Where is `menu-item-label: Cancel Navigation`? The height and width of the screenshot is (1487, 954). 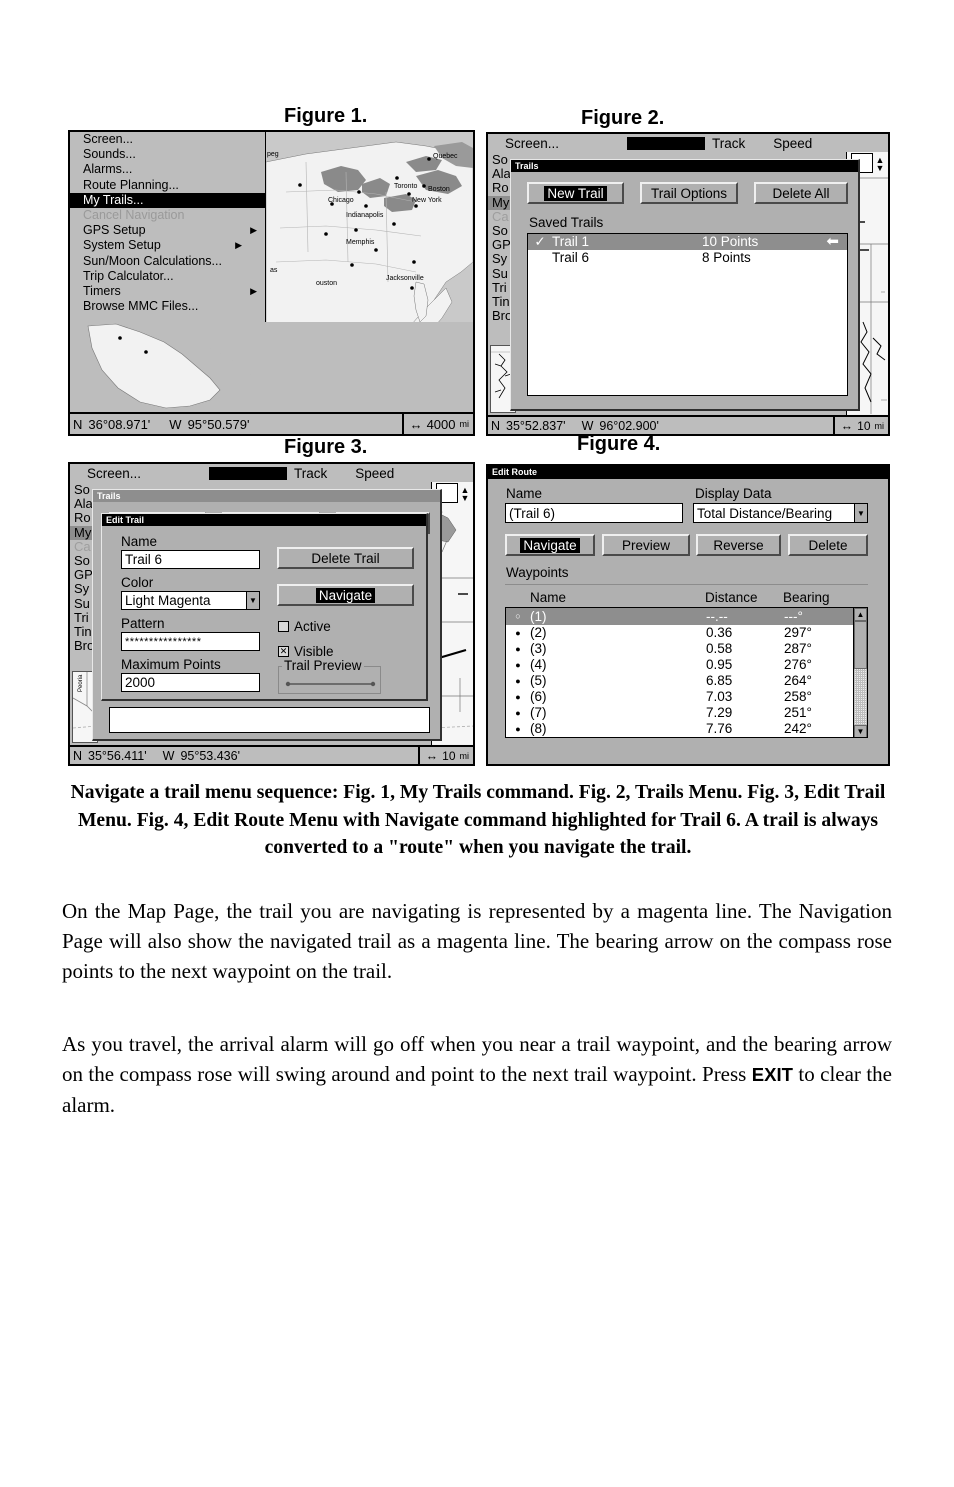
menu-item-label: Cancel Navigation is located at coordinates (134, 214).